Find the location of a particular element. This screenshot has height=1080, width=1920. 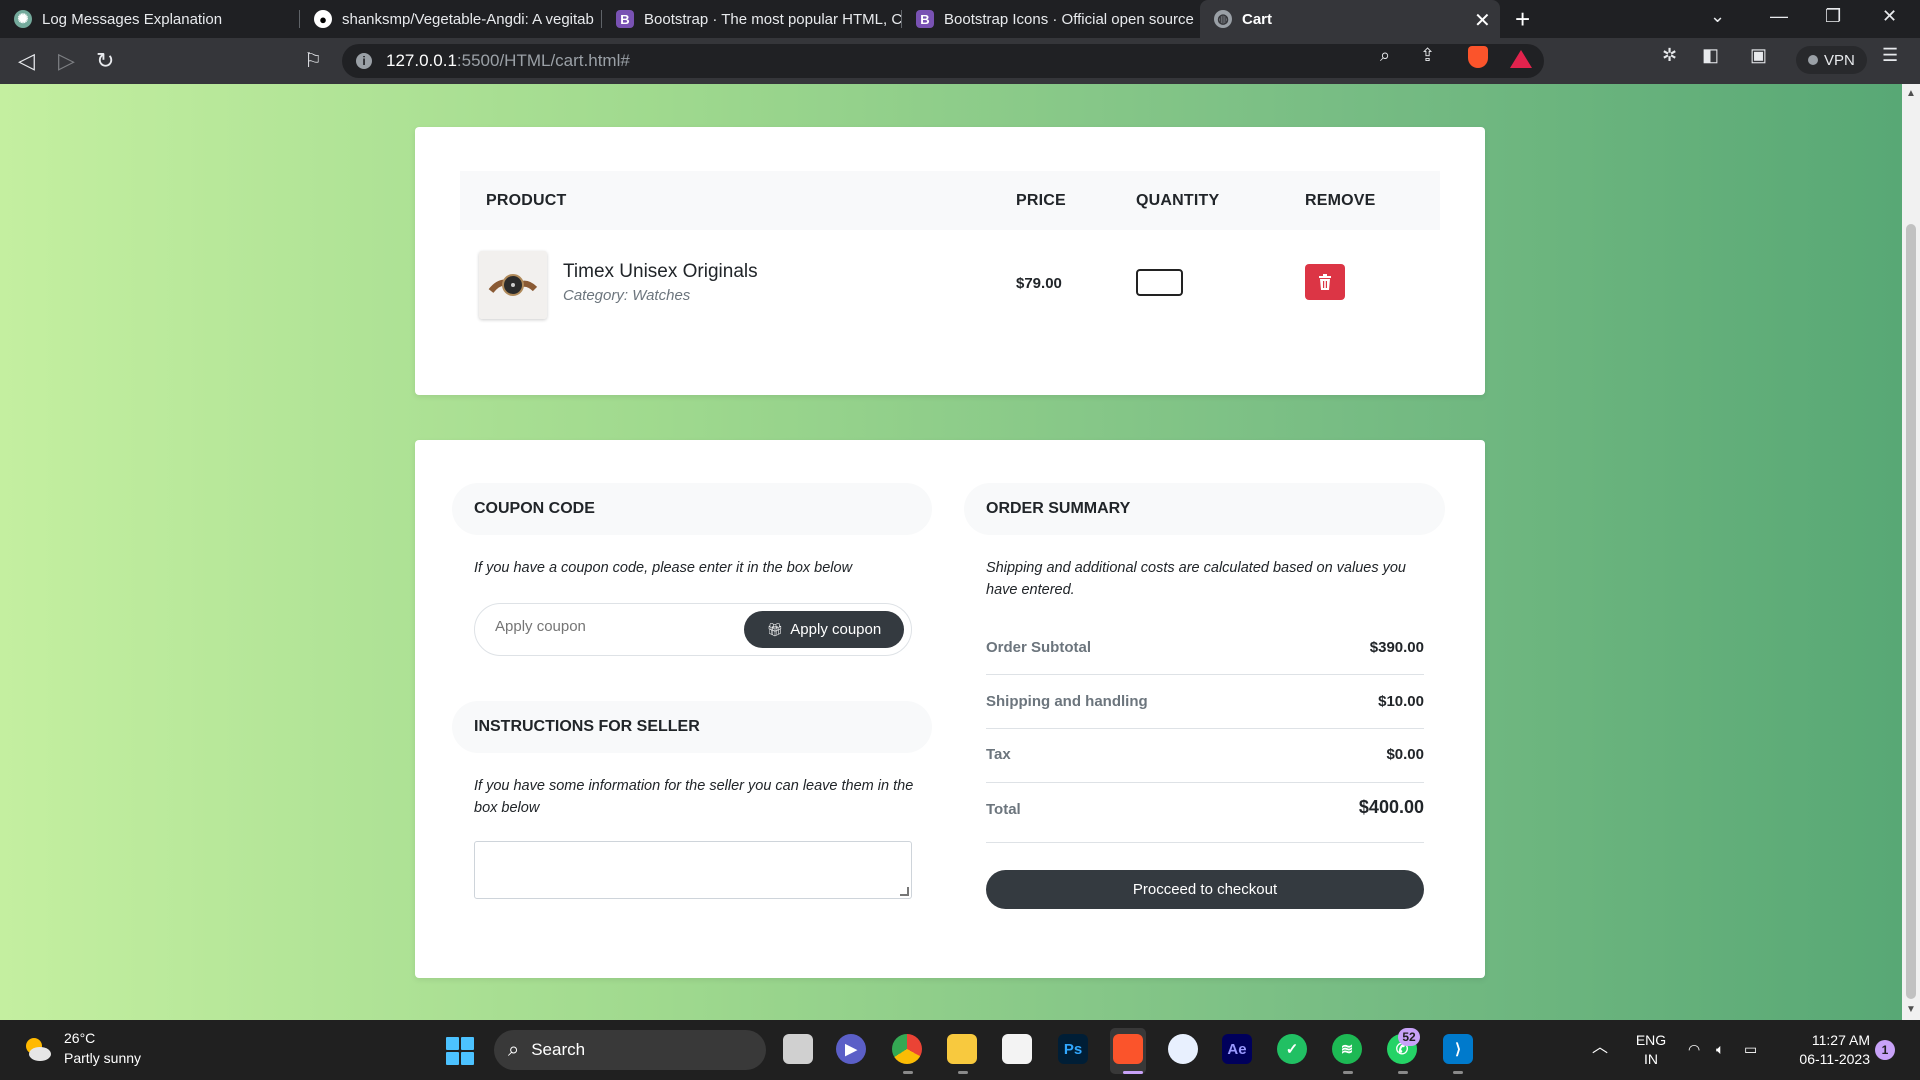

quantity-input is located at coordinates (1159, 282).